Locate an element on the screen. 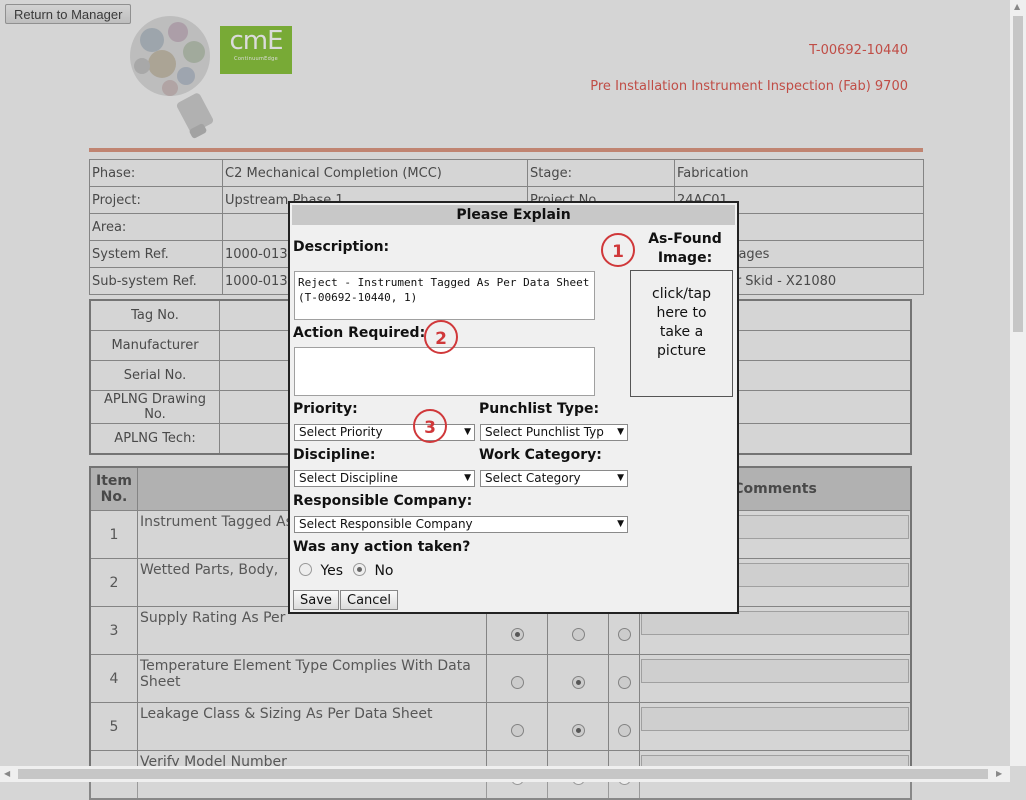 Image resolution: width=1026 pixels, height=800 pixels. discipline-select-value: Select Discipline is located at coordinates (348, 478).